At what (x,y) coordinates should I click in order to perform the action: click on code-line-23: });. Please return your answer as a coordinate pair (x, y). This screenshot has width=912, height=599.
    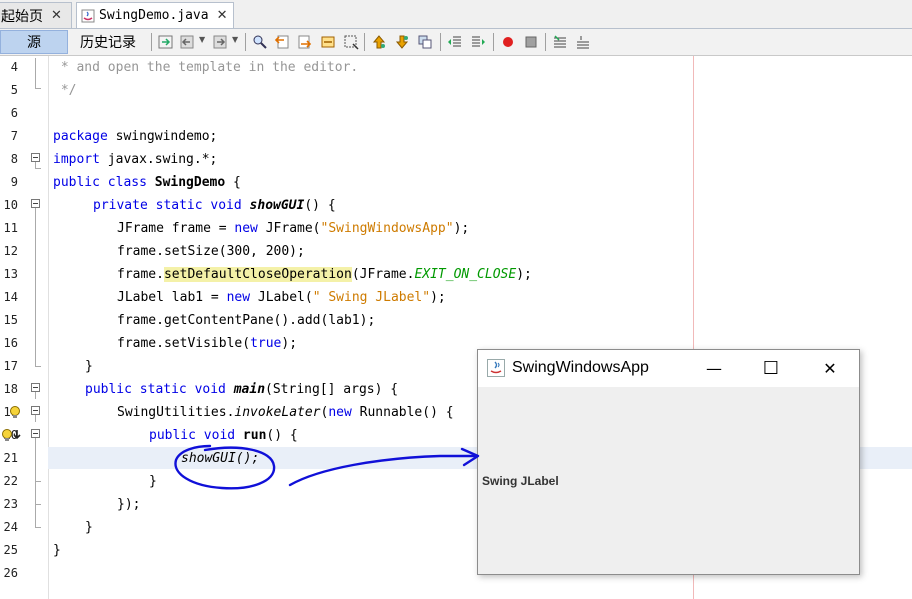
    Looking at the image, I should click on (129, 504).